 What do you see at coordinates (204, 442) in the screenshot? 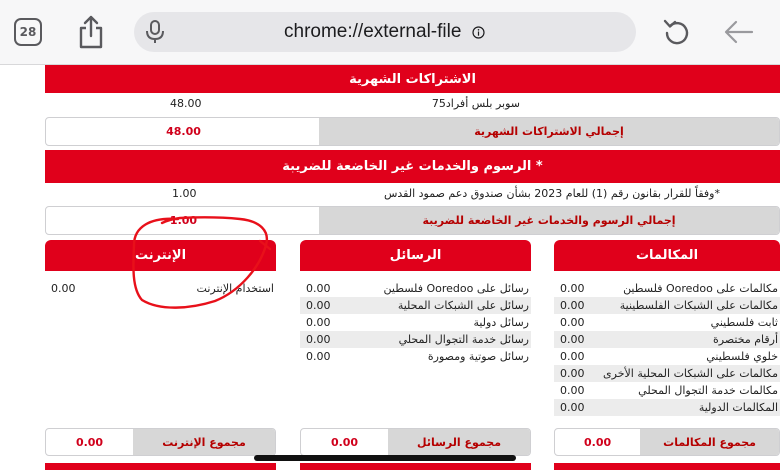
I see `internet-total-label: مجموع الإنترنت` at bounding box center [204, 442].